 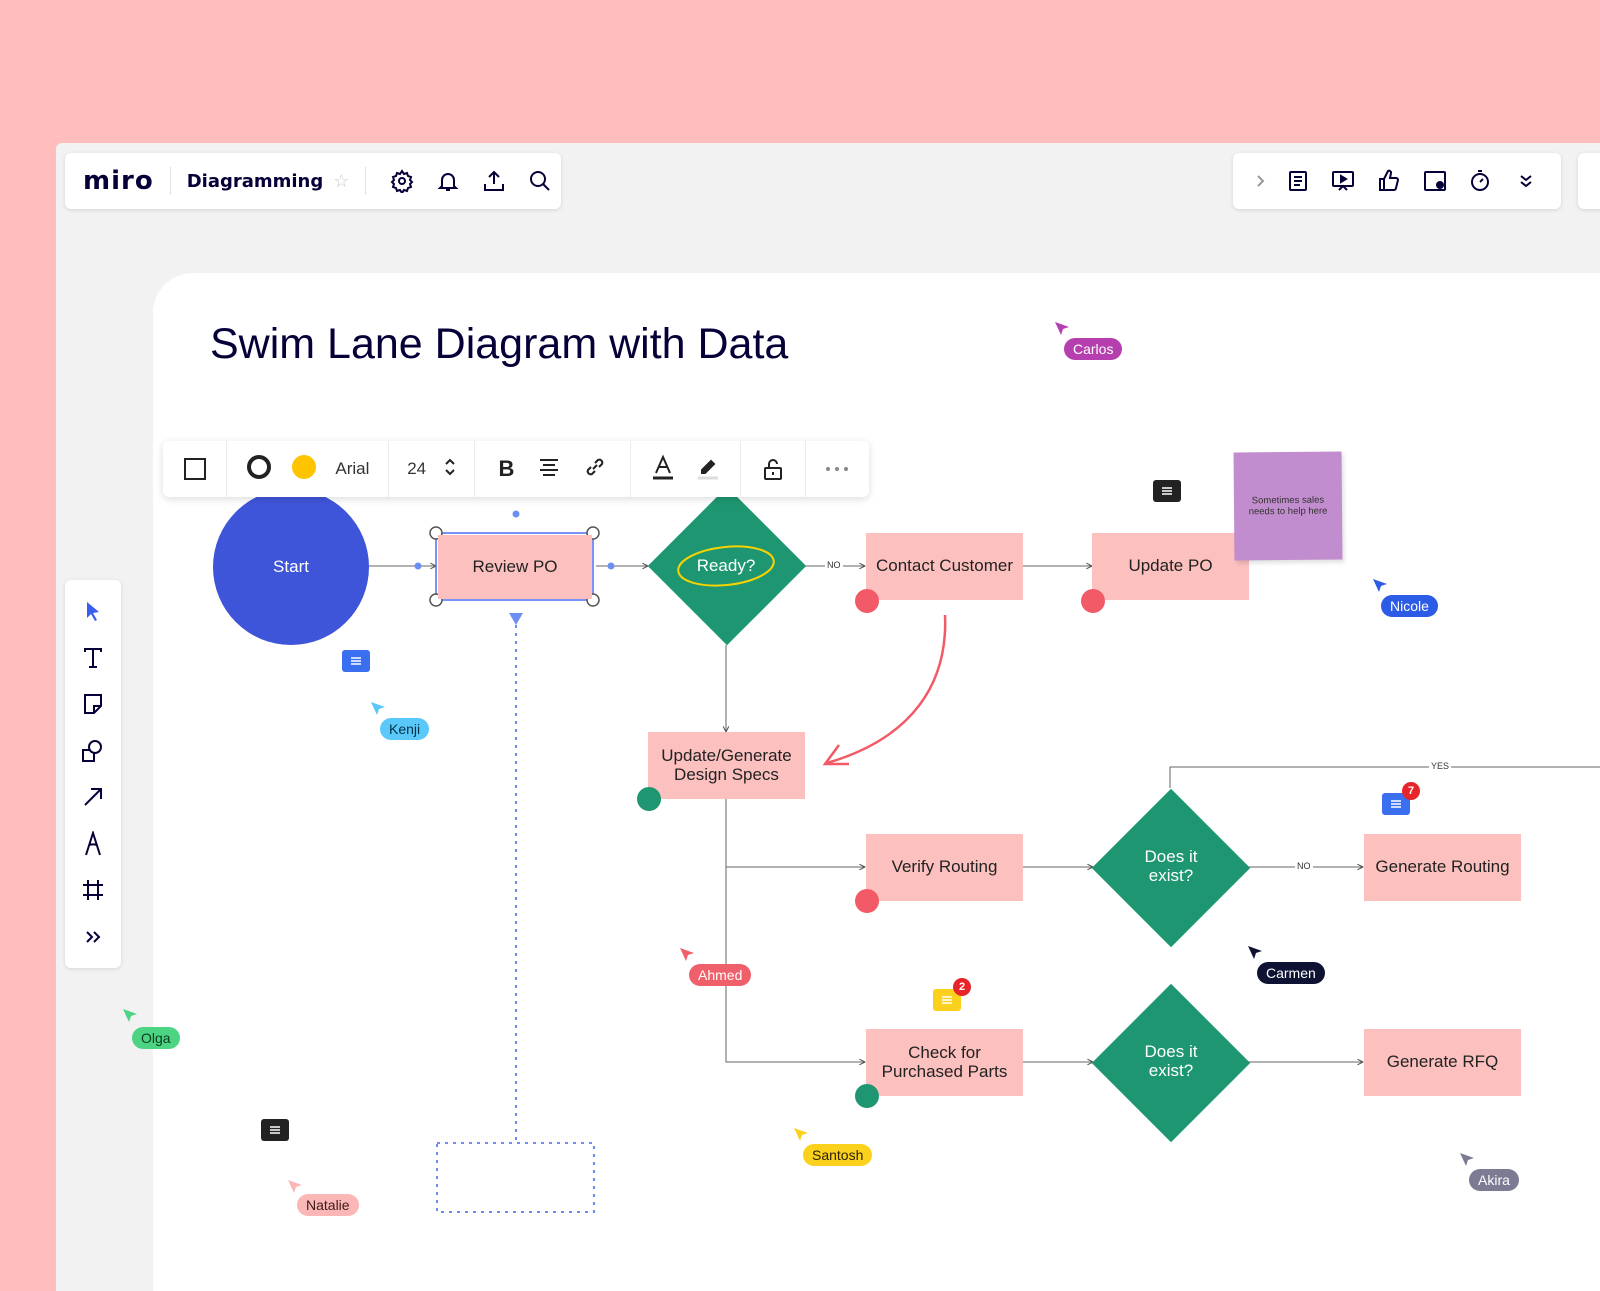 What do you see at coordinates (93, 704) in the screenshot?
I see `sticky-note-tool-icon` at bounding box center [93, 704].